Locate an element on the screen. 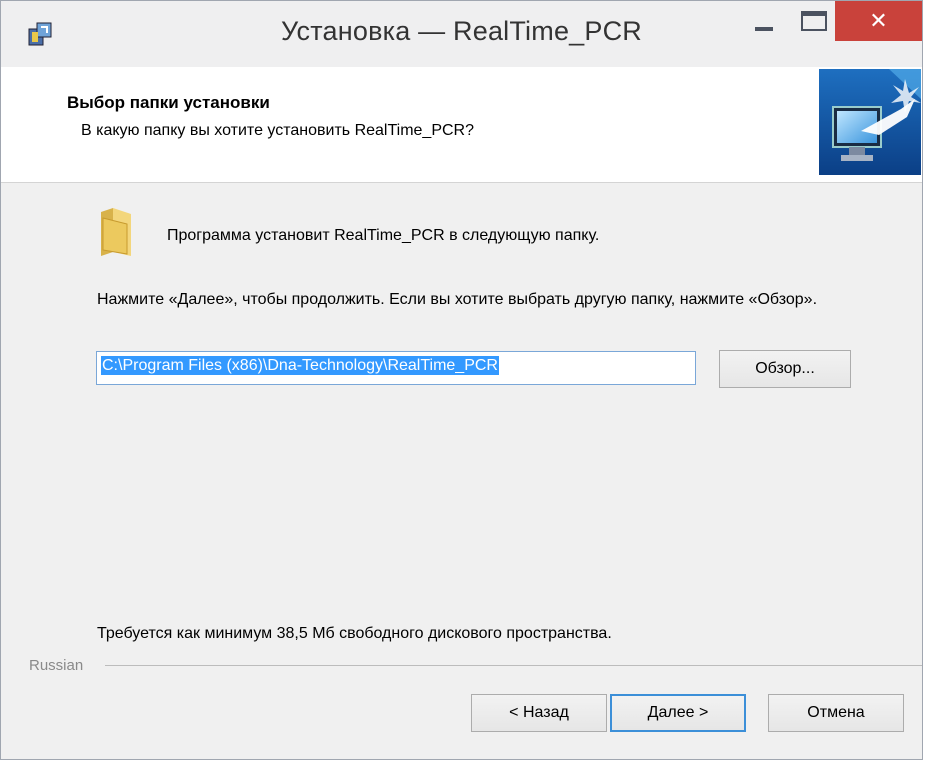 Image resolution: width=925 pixels, height=762 pixels. monitor-install-icon is located at coordinates (870, 122).